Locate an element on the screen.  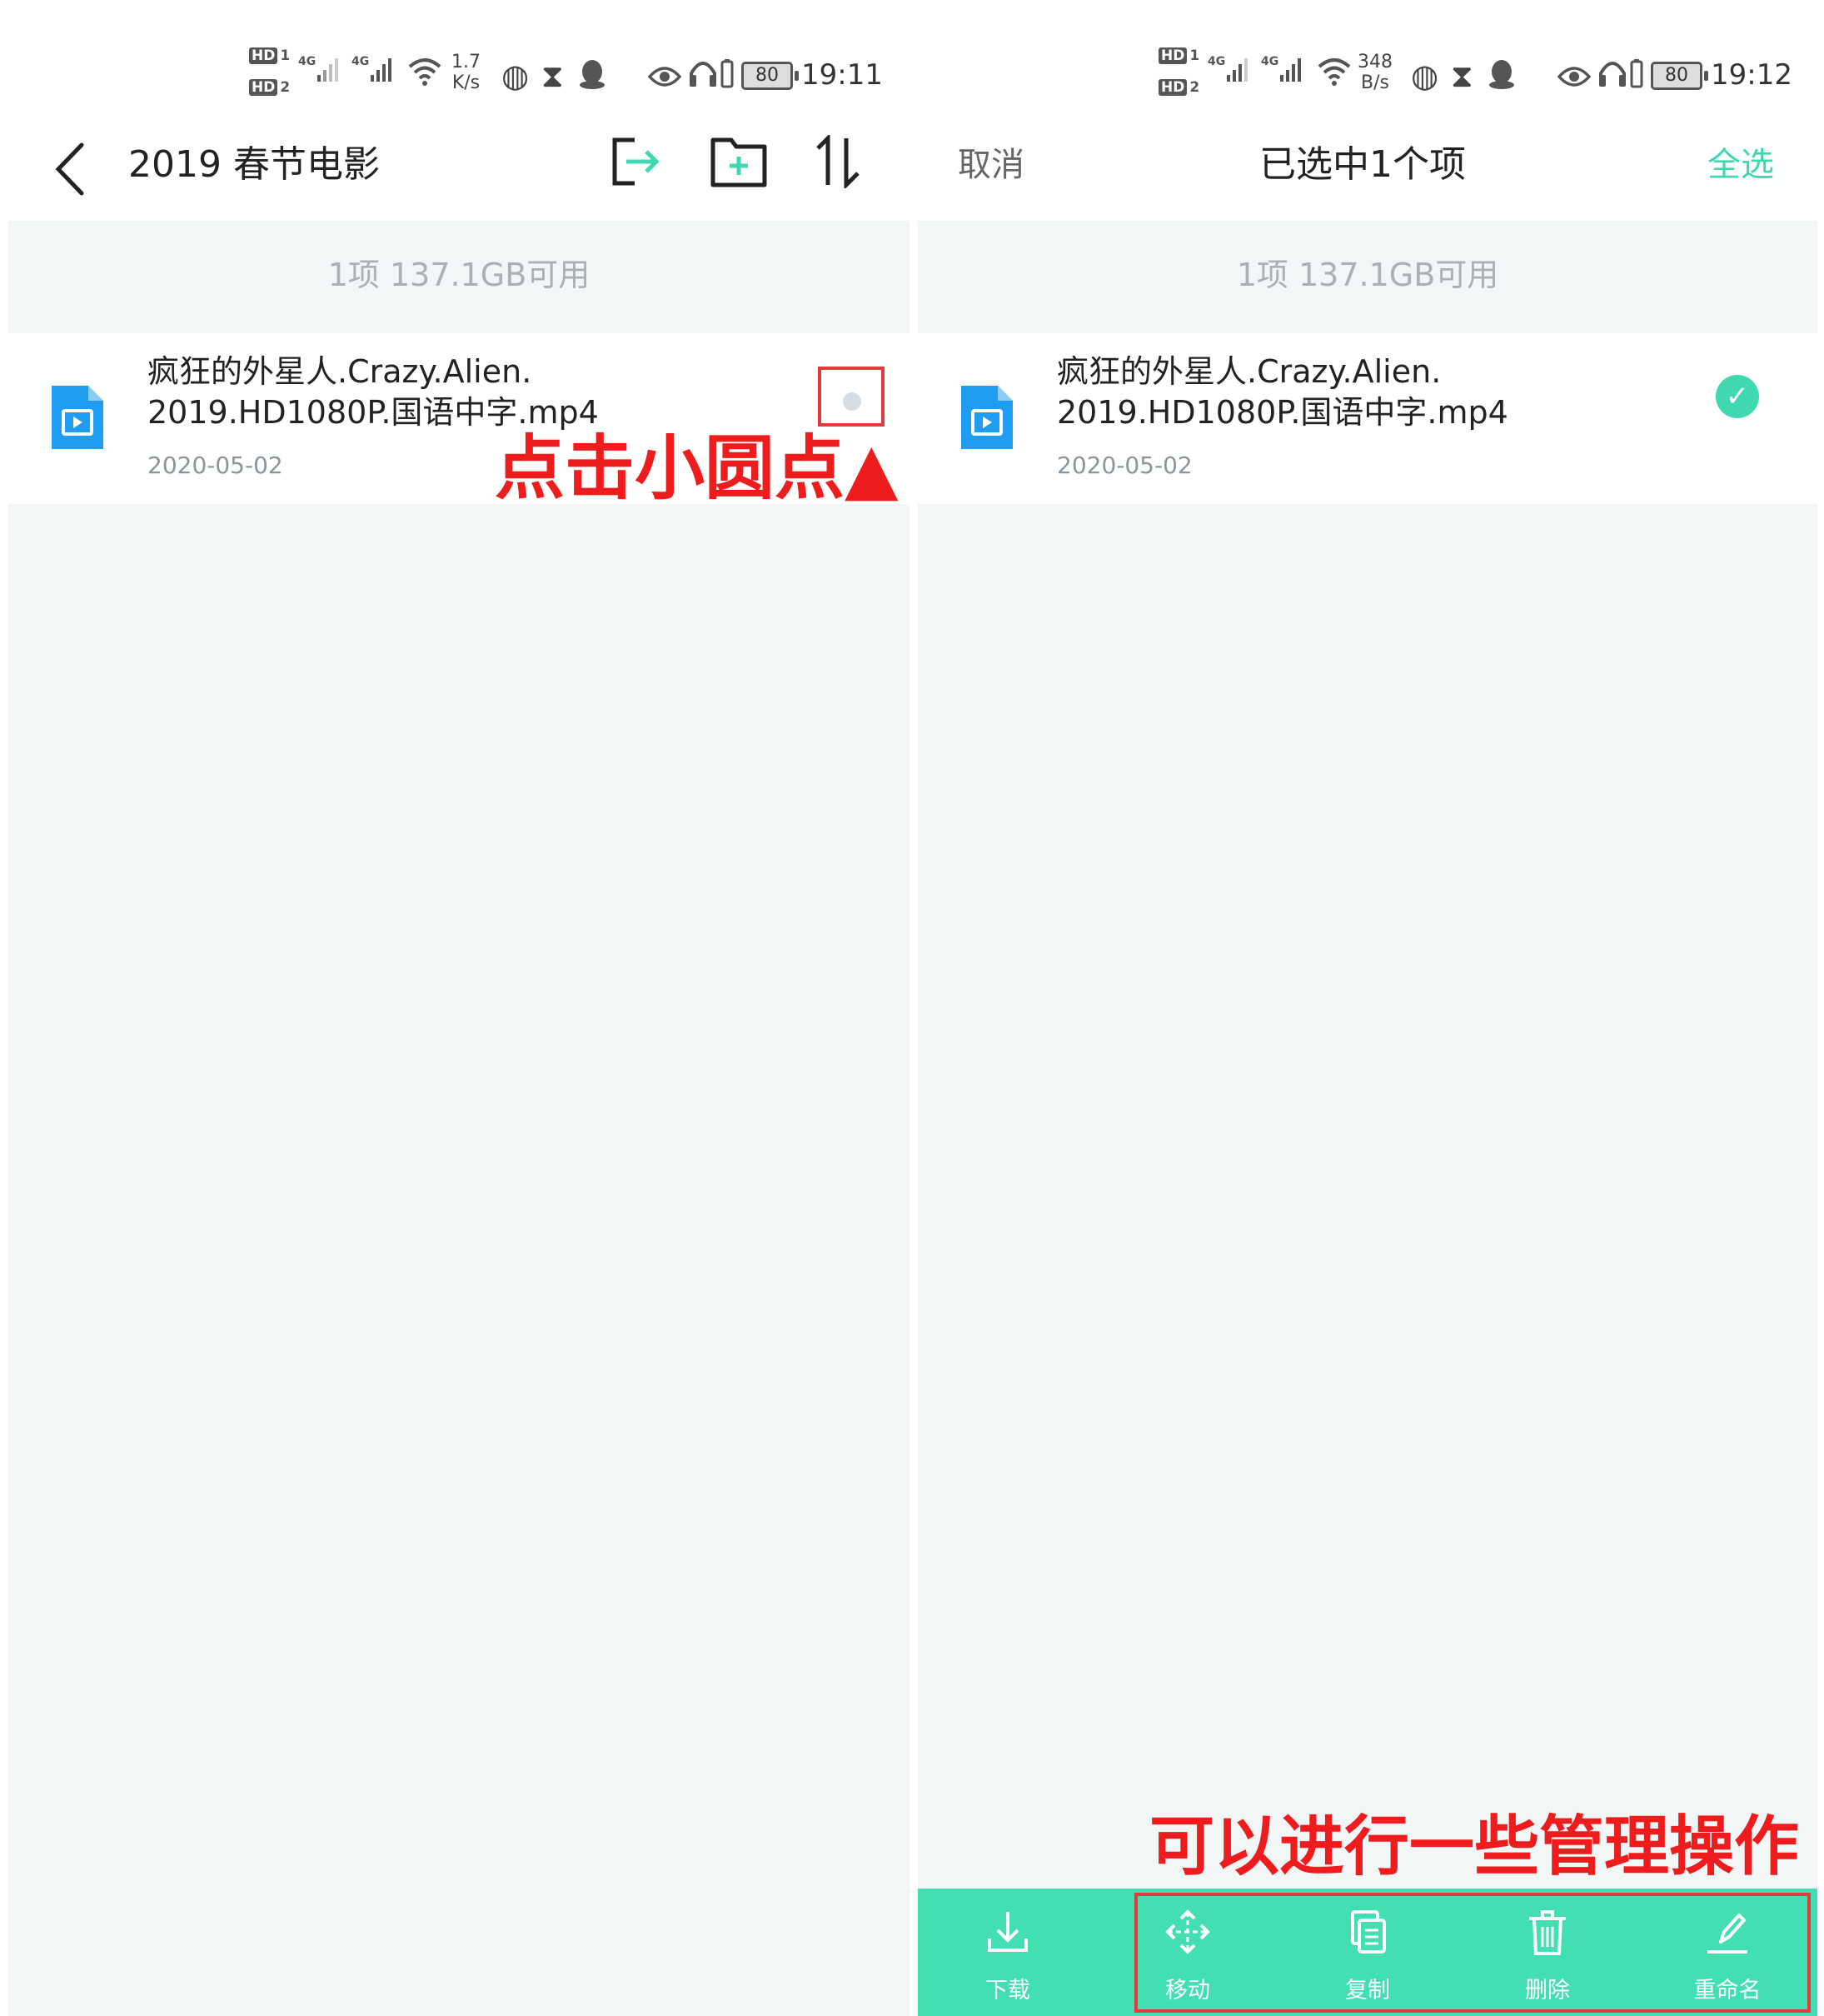
action-bar: 下载 移动 复制 删除 重命名 is located at coordinates (1367, 1953).